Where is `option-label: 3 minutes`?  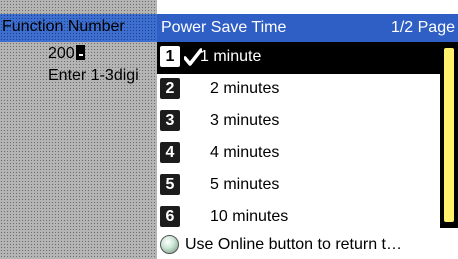 option-label: 3 minutes is located at coordinates (245, 120).